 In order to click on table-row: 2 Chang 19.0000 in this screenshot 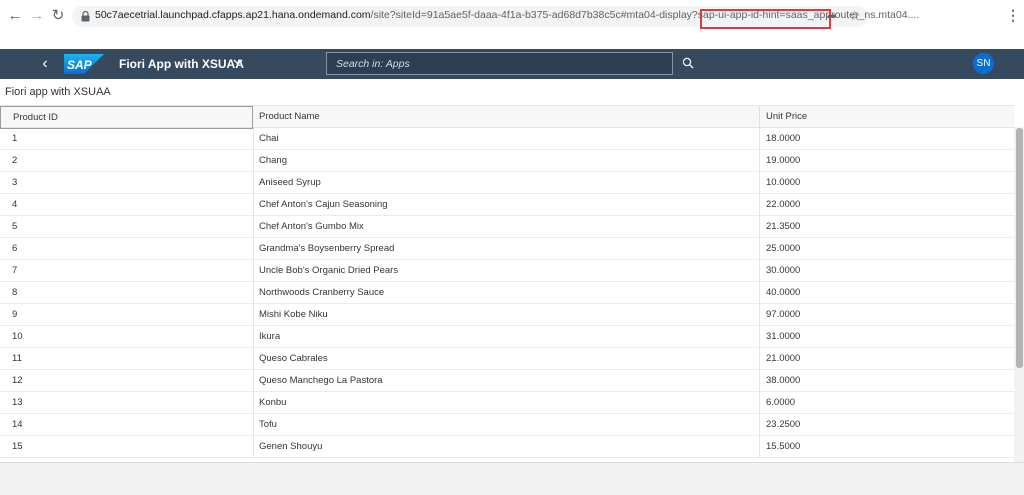, I will do `click(507, 161)`.